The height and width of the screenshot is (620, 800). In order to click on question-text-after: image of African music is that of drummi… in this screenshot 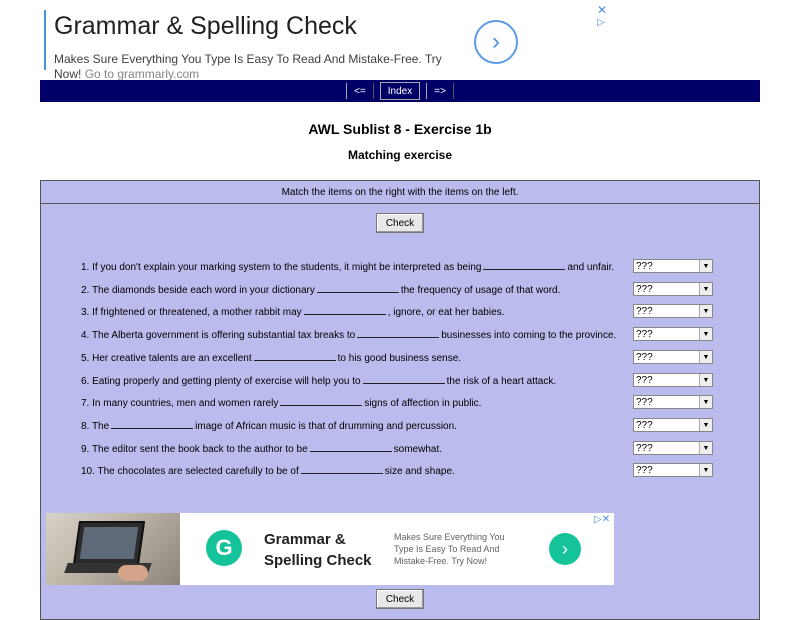, I will do `click(326, 426)`.